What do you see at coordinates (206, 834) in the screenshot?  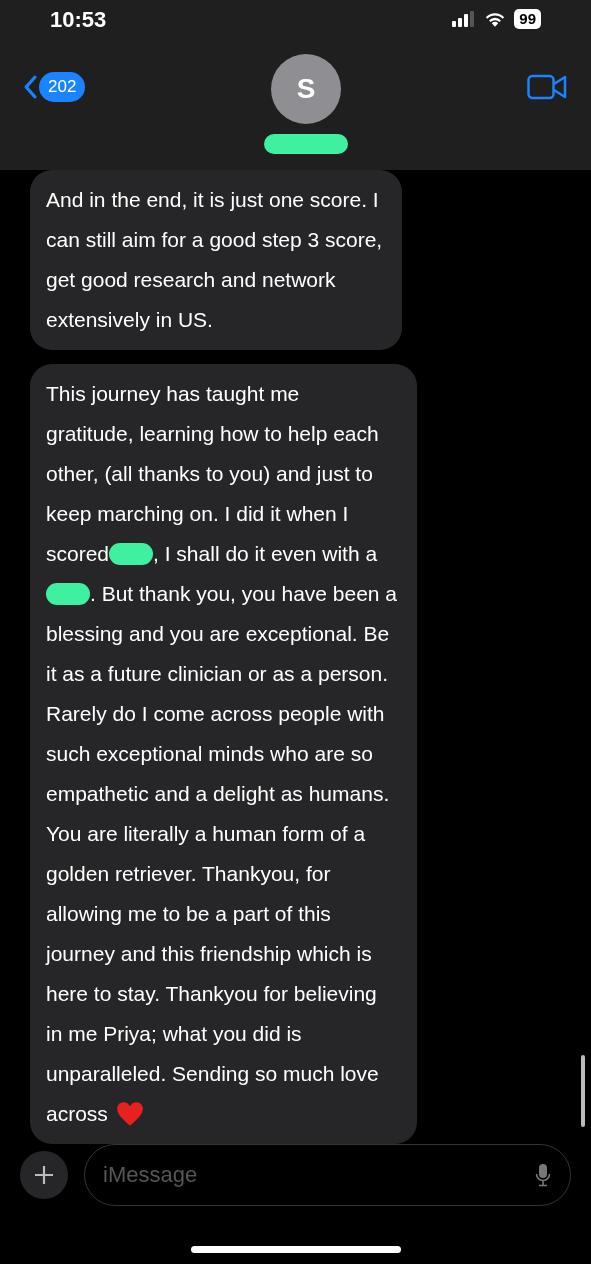 I see `message-text: You are literally a human form of a` at bounding box center [206, 834].